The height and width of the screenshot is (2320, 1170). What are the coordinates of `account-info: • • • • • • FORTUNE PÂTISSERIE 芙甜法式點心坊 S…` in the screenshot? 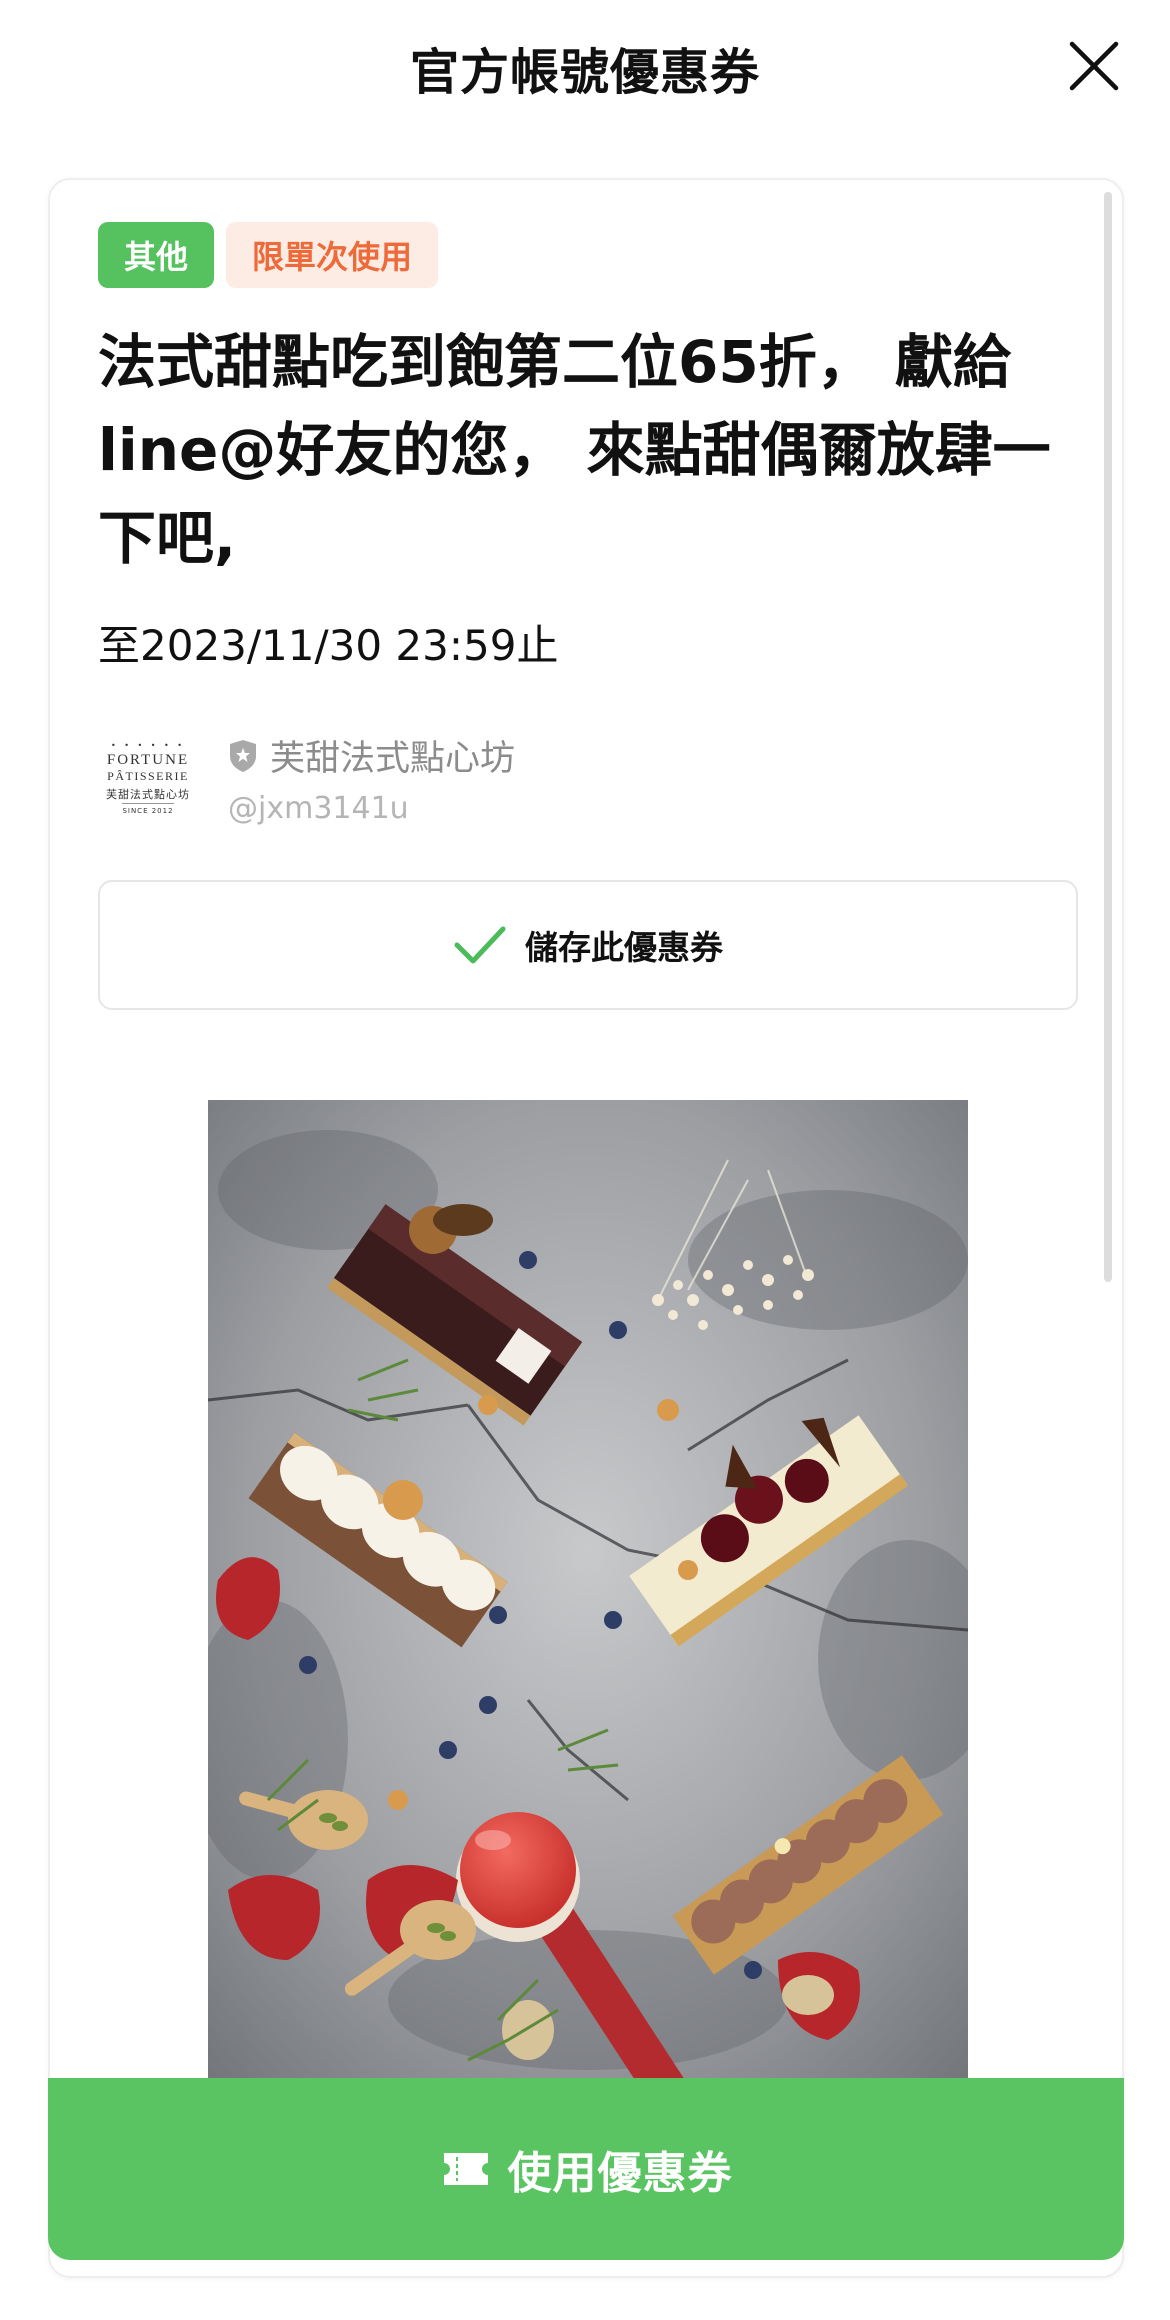 It's located at (306, 778).